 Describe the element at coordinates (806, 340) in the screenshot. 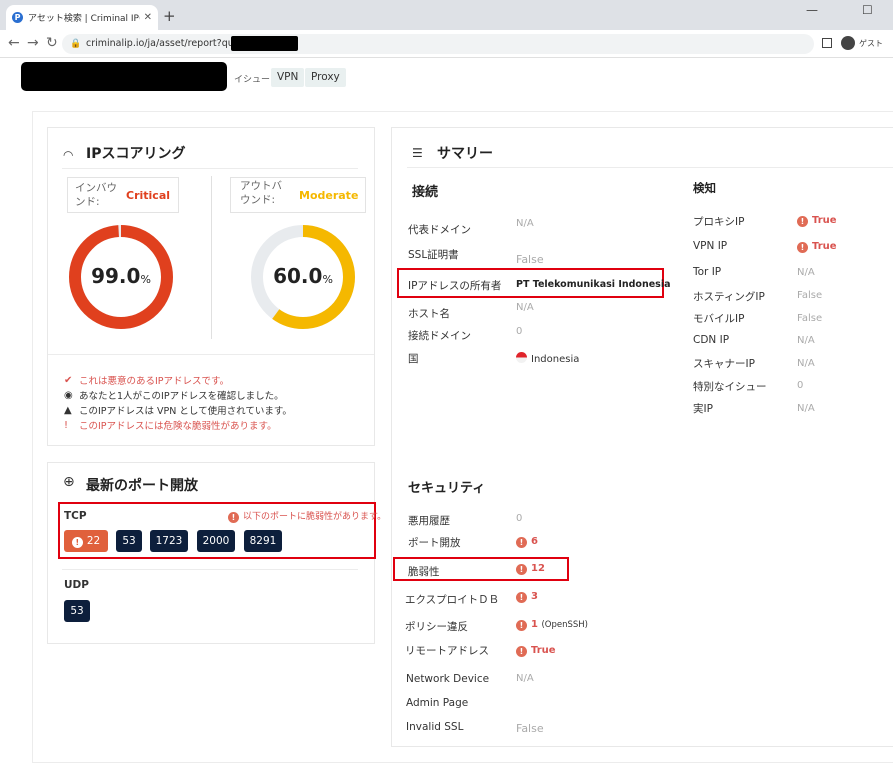

I see `det-value-cdn: N/A` at that location.